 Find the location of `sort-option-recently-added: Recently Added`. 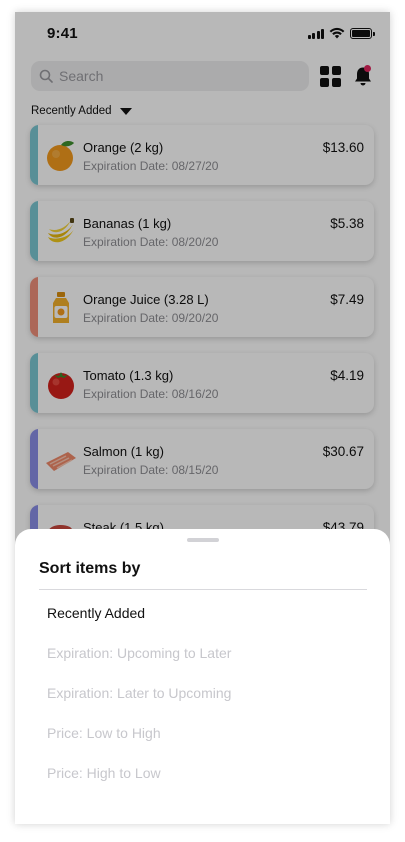

sort-option-recently-added: Recently Added is located at coordinates (96, 613).